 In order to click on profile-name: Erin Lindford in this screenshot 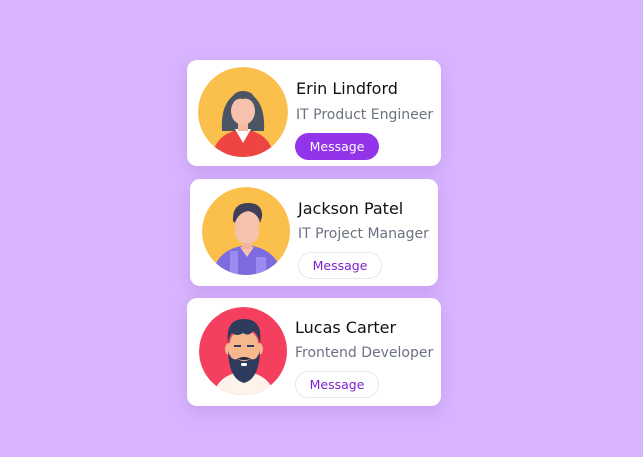, I will do `click(347, 88)`.